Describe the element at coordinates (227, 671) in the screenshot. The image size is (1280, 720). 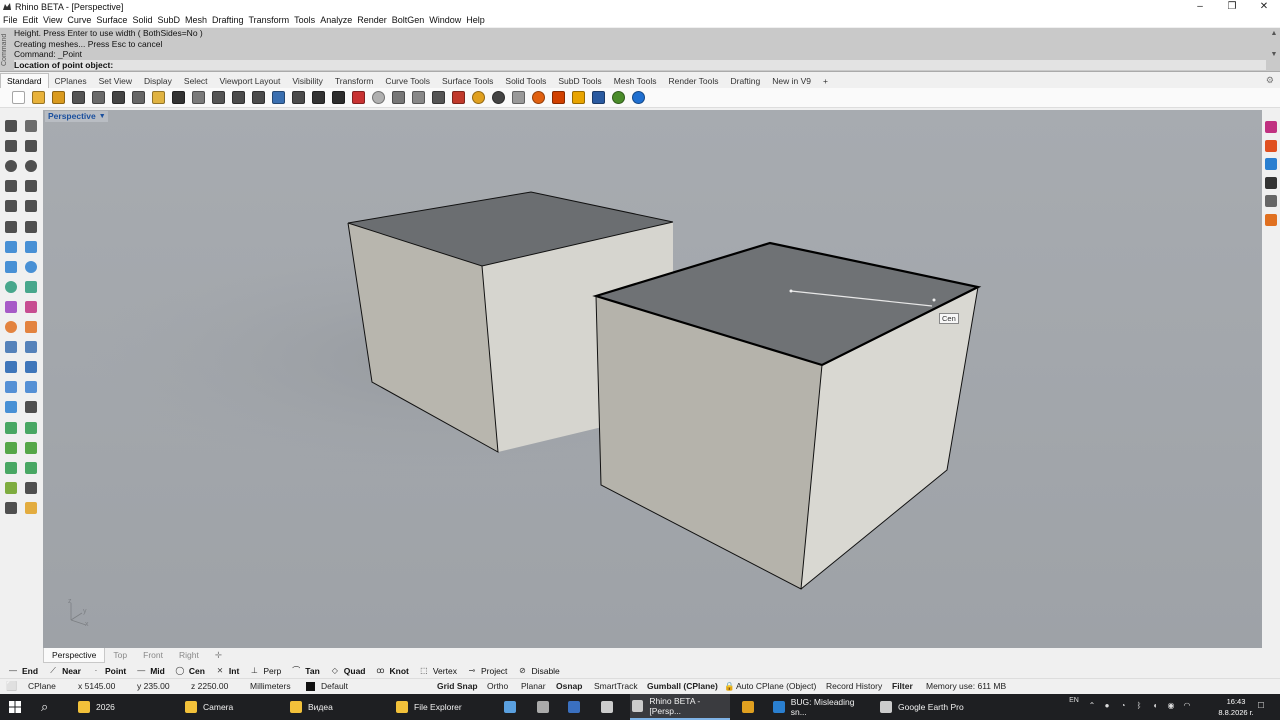
I see `osnap-int: ⨯ Int` at that location.